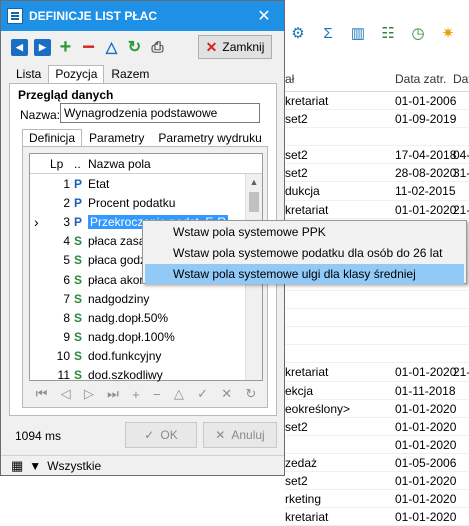 The image size is (469, 526). Describe the element at coordinates (128, 317) in the screenshot. I see `cell-name-text: nadg.dopł.50%` at that location.